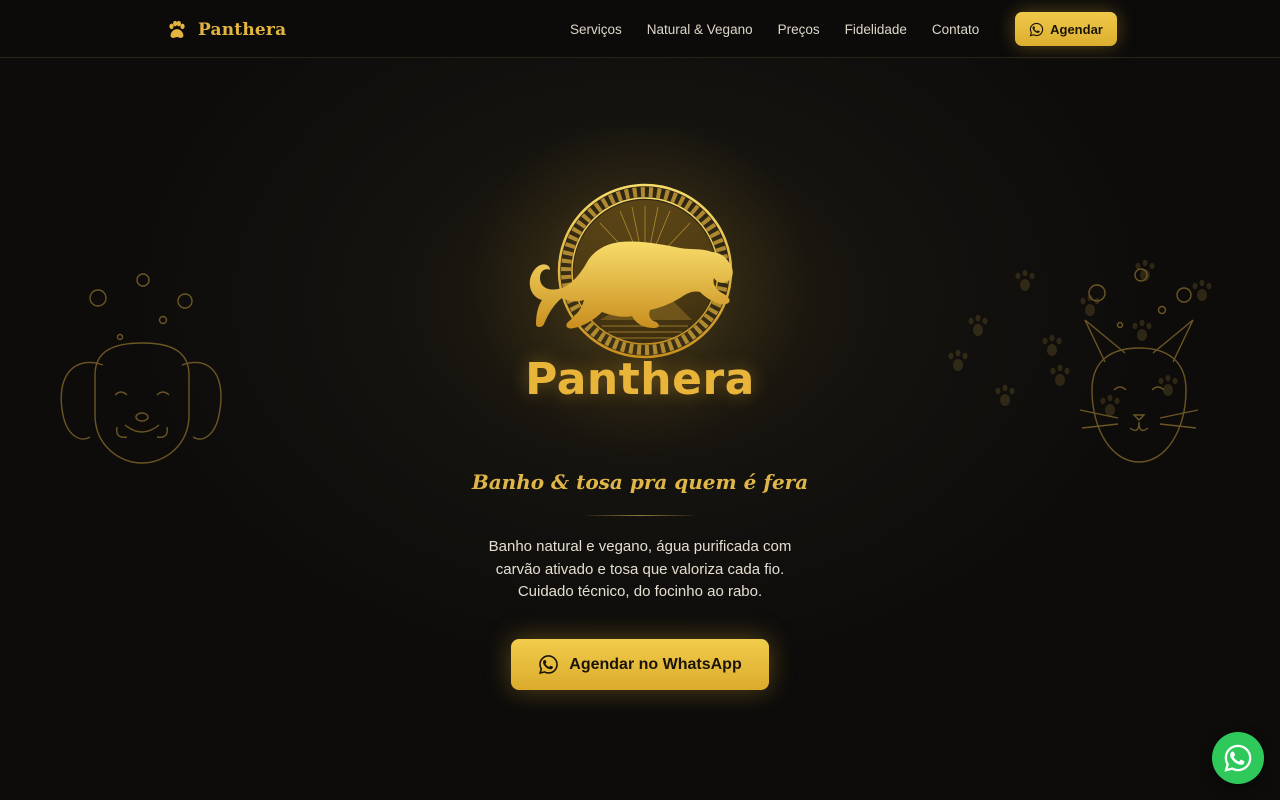  I want to click on nav-link-contato: Contato, so click(955, 29).